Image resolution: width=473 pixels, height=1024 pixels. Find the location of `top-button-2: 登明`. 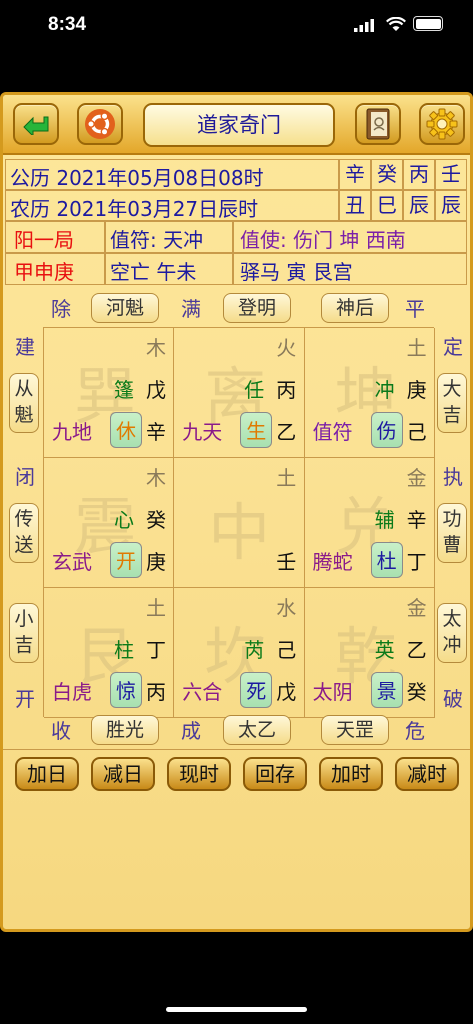

top-button-2: 登明 is located at coordinates (257, 308).